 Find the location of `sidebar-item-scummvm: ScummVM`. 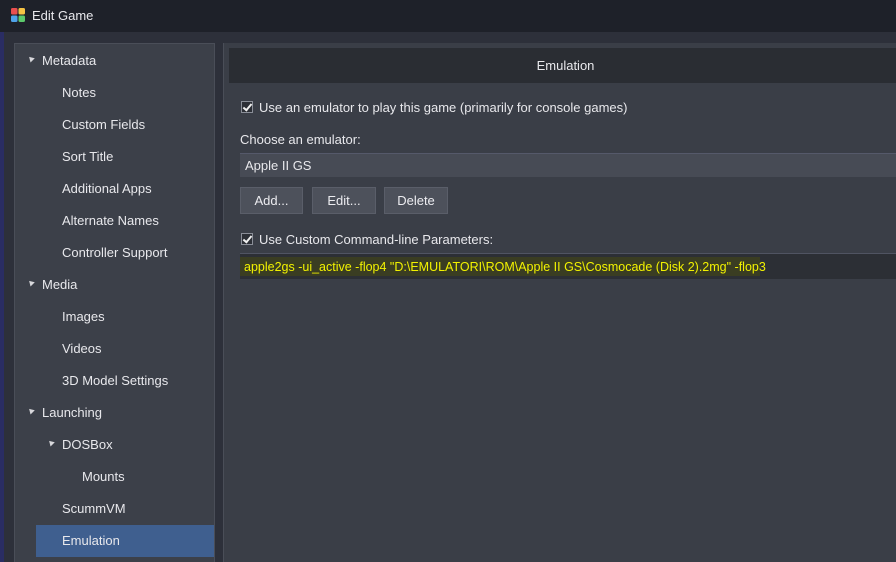

sidebar-item-scummvm: ScummVM is located at coordinates (114, 509).